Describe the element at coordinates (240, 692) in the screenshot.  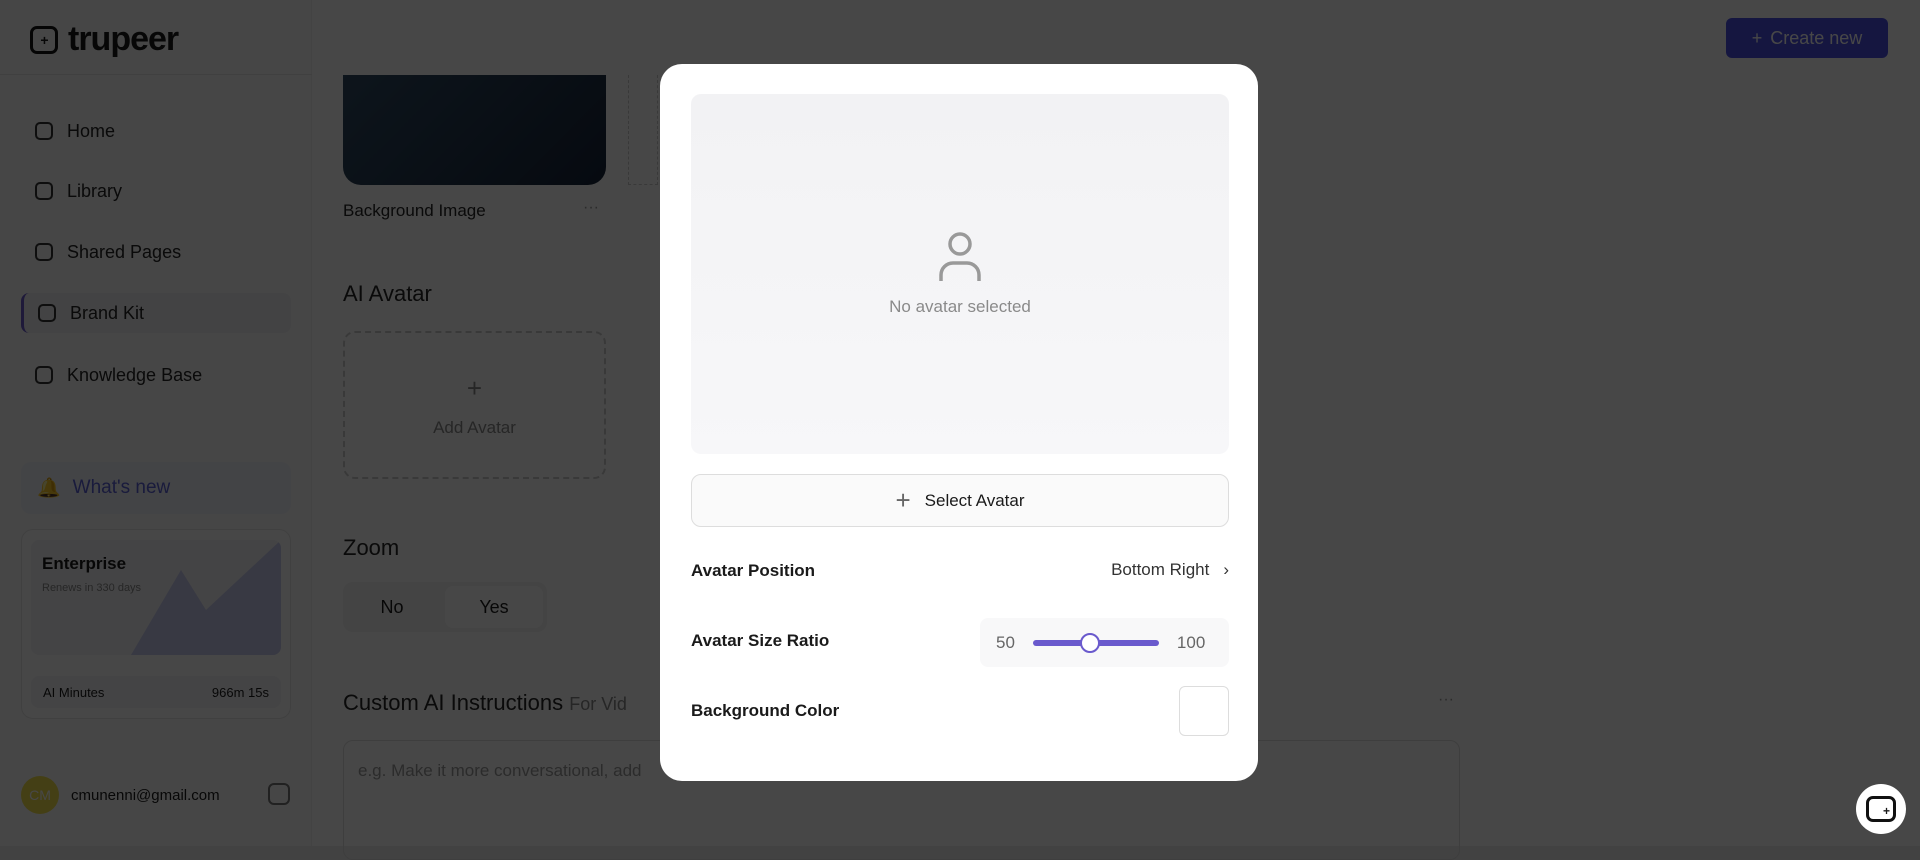
I see `value: 966m 15s` at that location.